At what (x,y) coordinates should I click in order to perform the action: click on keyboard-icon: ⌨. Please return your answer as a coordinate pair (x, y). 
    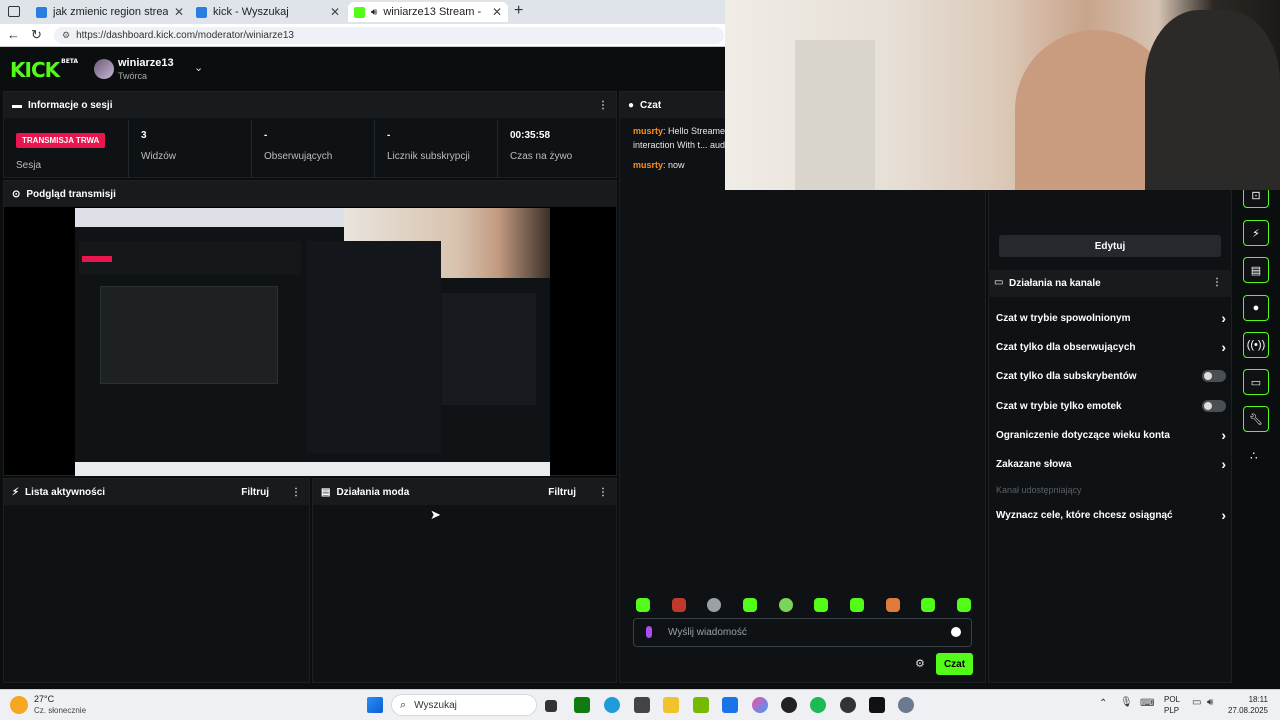
    Looking at the image, I should click on (1147, 703).